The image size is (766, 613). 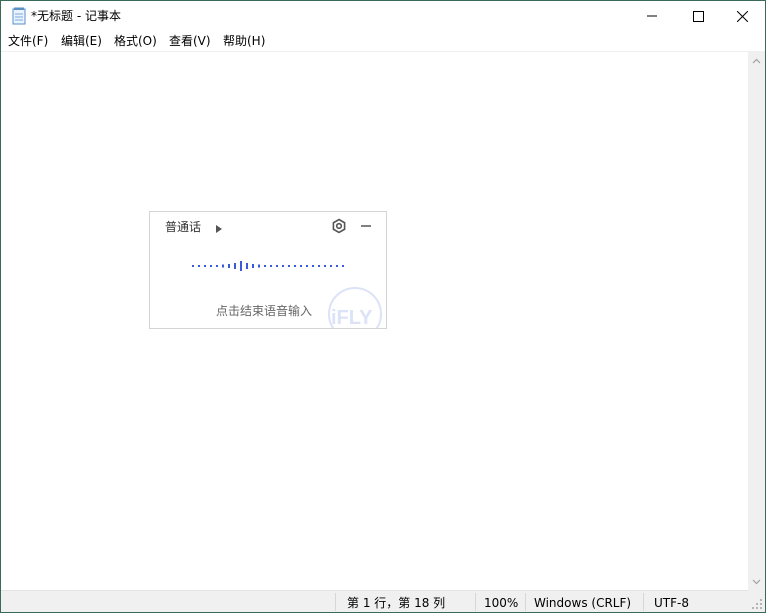 What do you see at coordinates (135, 41) in the screenshot?
I see `menu-format: 格式(O)` at bounding box center [135, 41].